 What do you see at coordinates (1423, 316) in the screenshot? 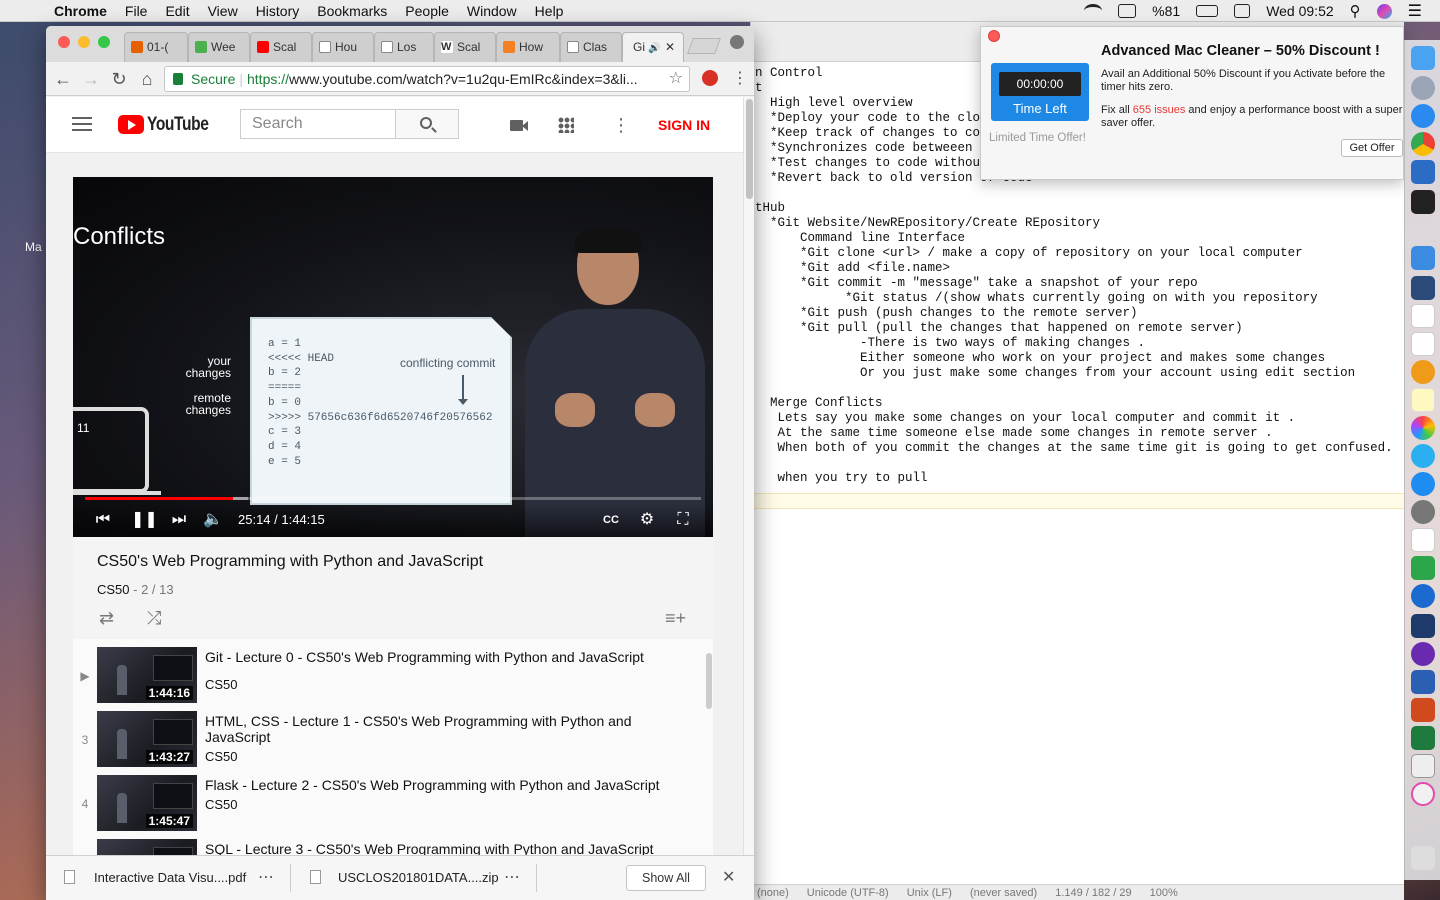
I see `calendar-app-icon` at bounding box center [1423, 316].